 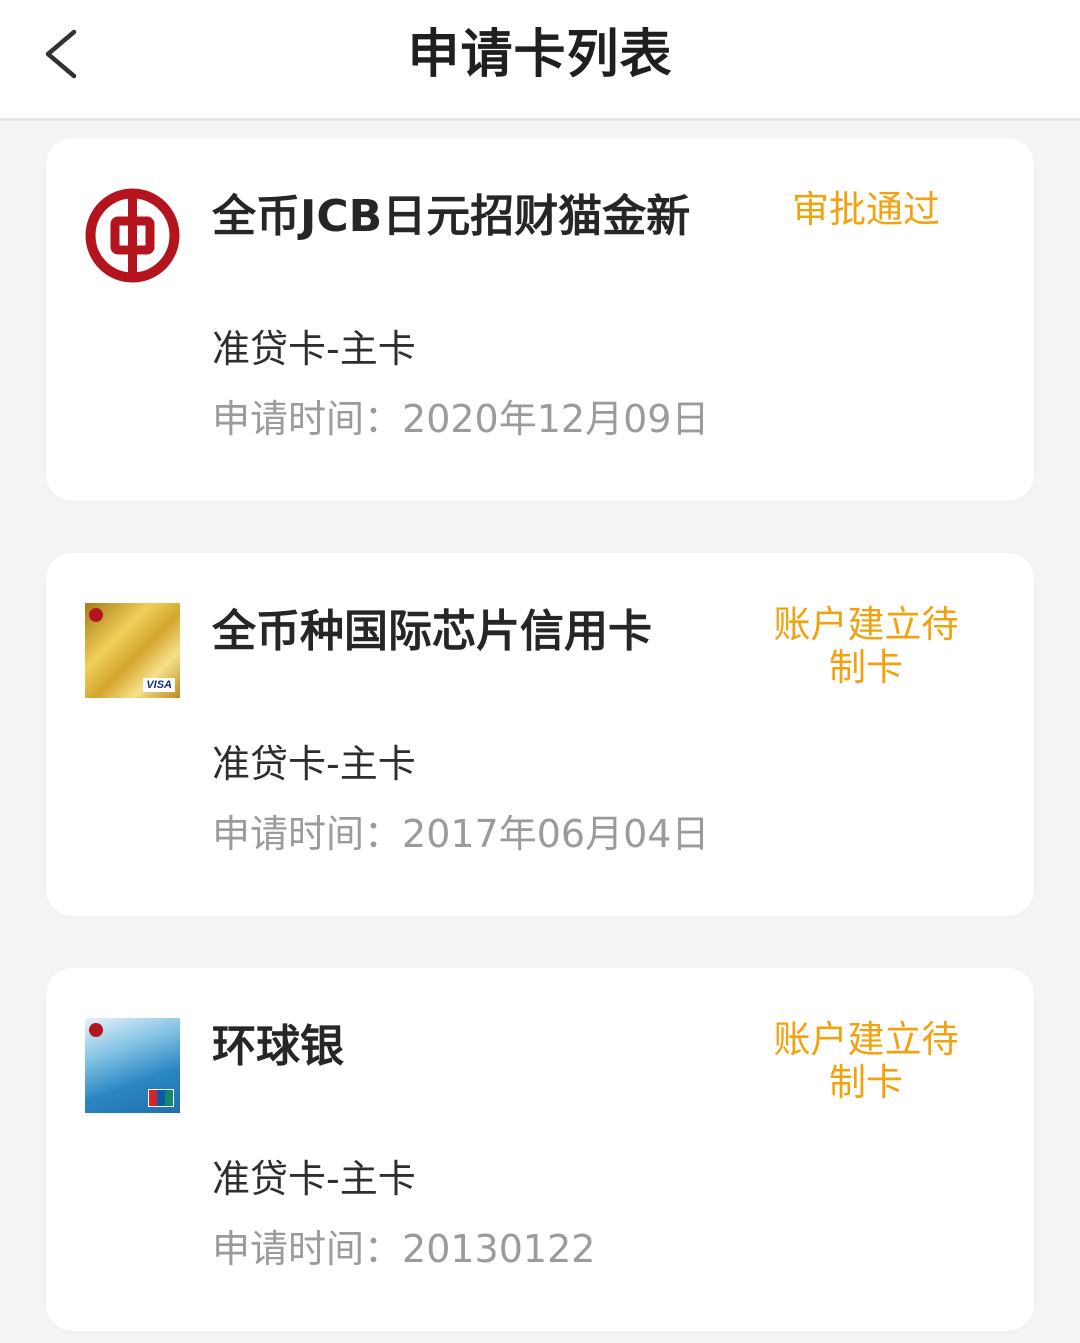 What do you see at coordinates (556, 834) in the screenshot?
I see `date-value: 2017年06月04日` at bounding box center [556, 834].